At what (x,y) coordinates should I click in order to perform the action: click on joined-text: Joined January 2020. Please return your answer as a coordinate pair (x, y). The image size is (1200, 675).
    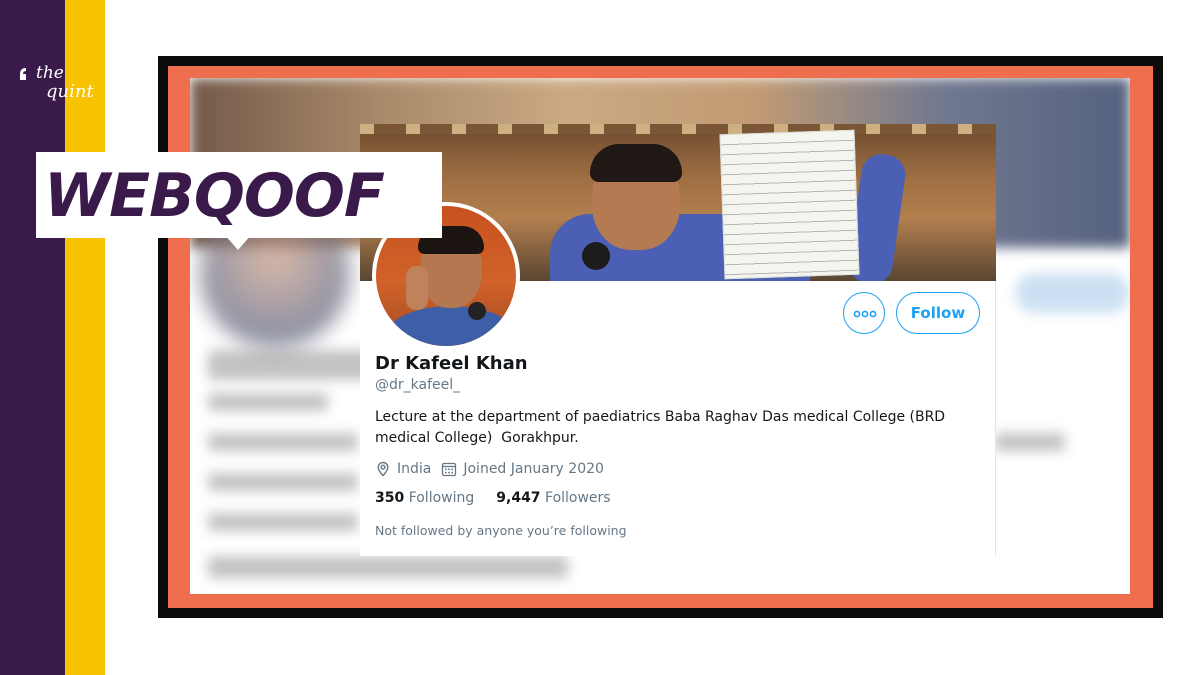
    Looking at the image, I should click on (533, 469).